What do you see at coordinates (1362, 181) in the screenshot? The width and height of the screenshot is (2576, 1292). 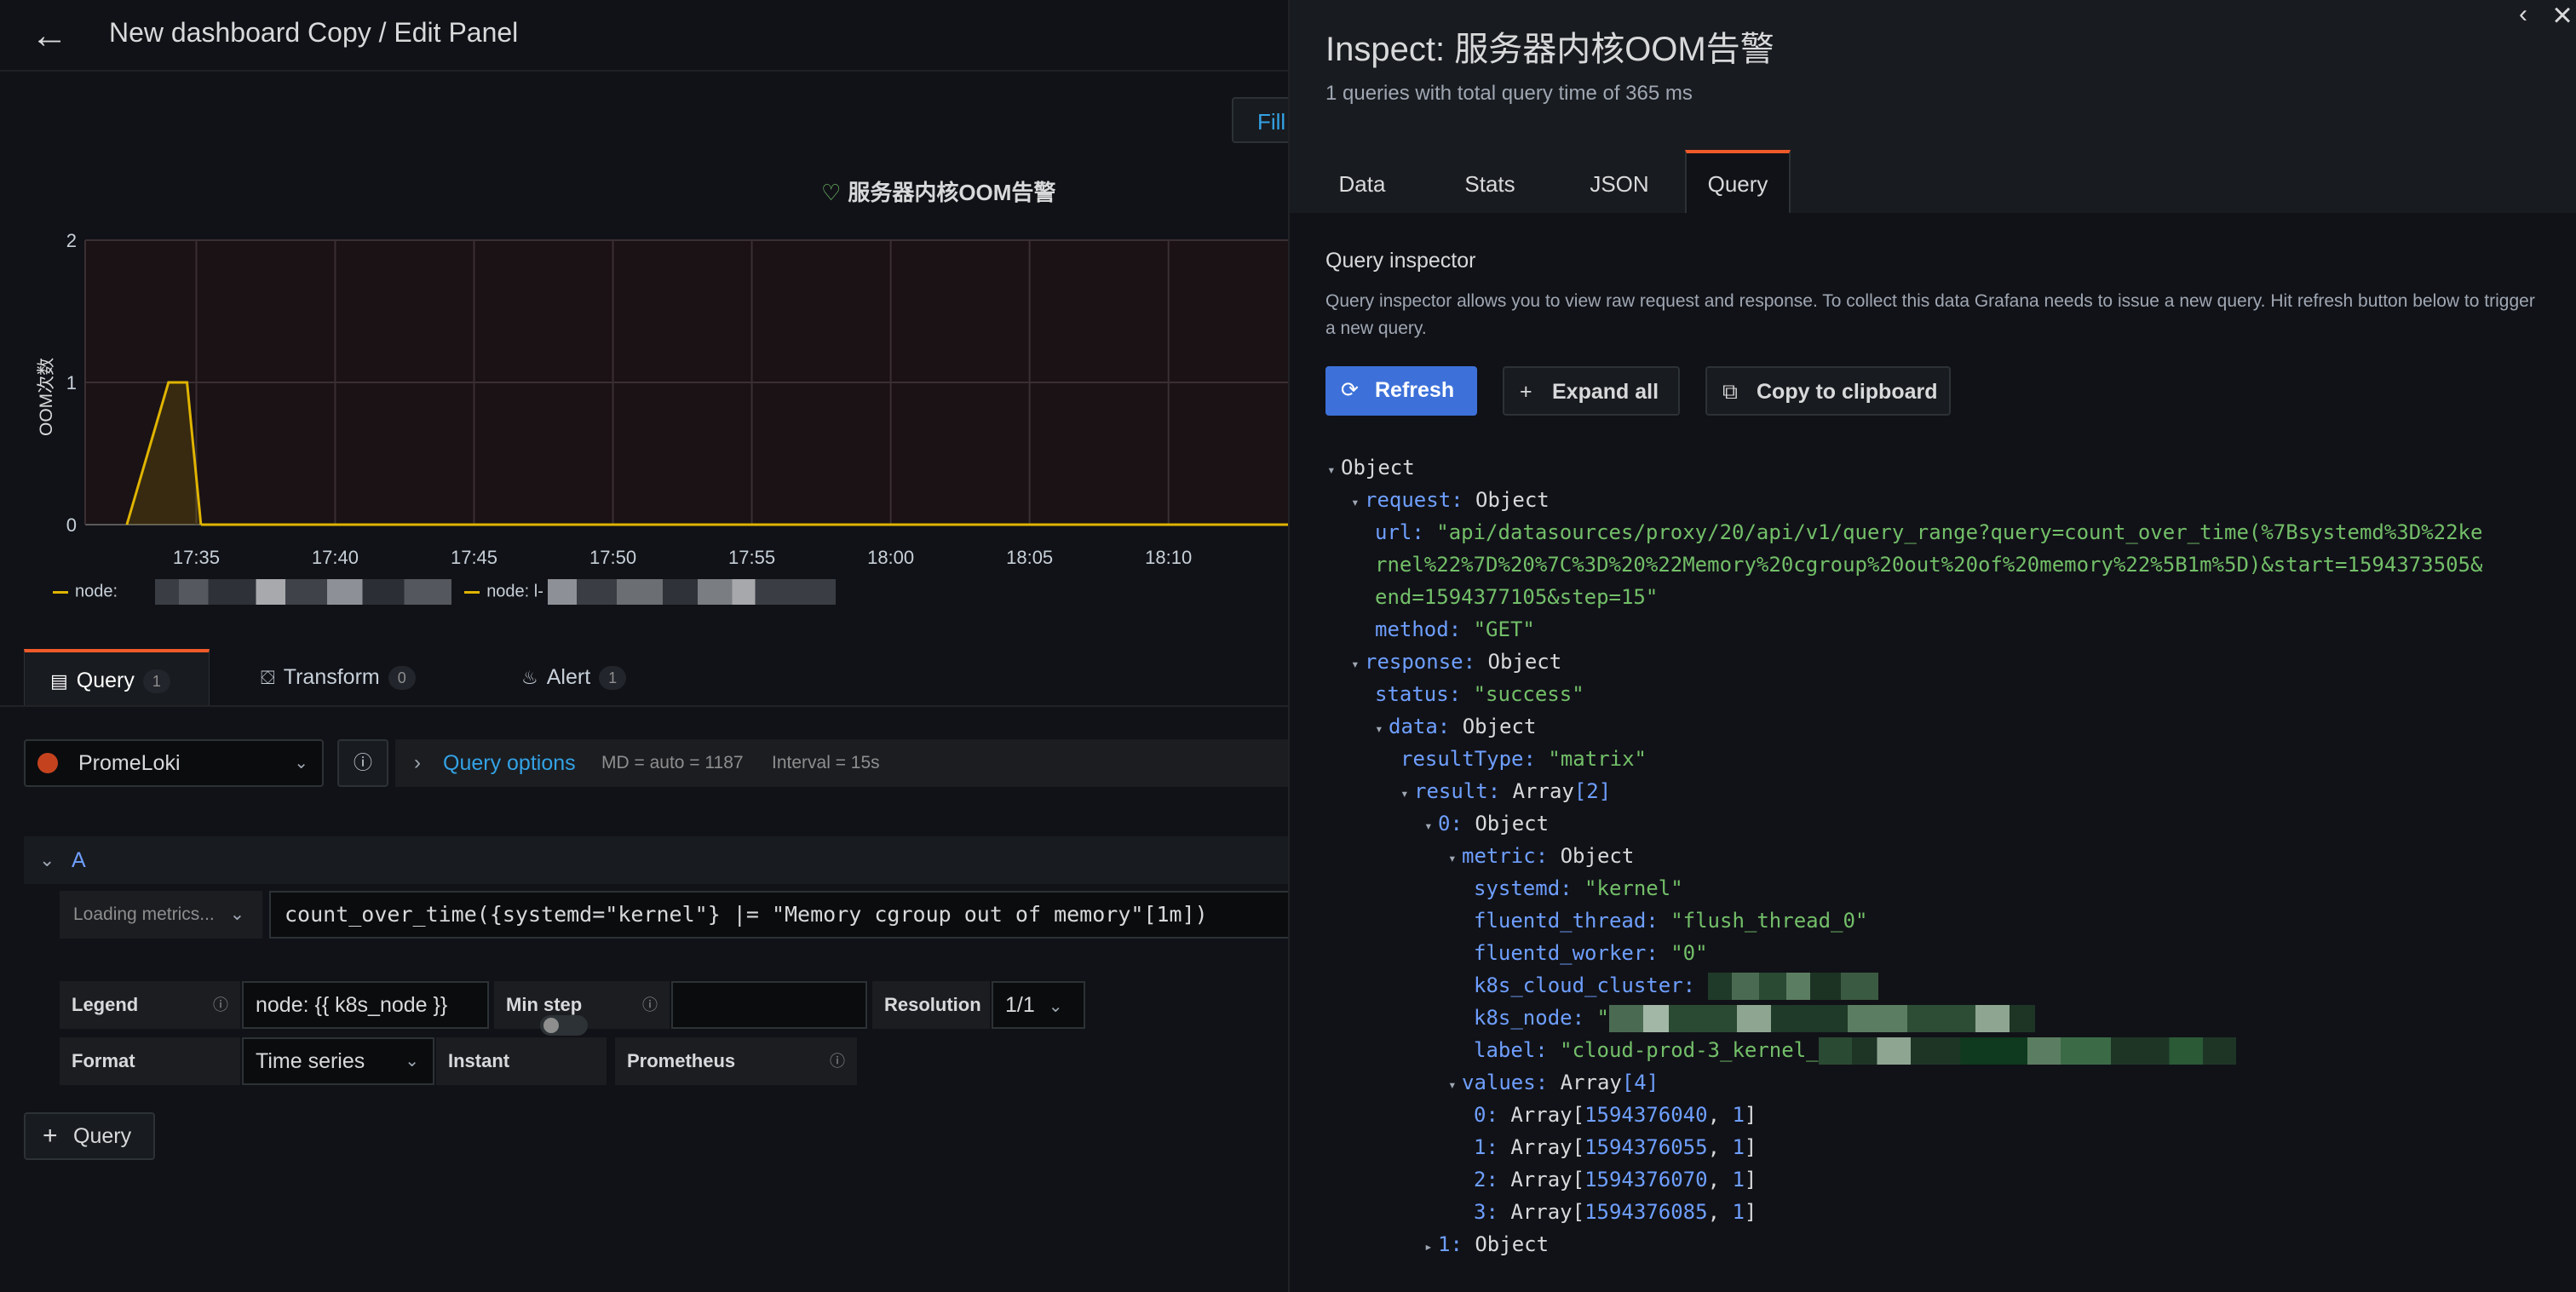 I see `tab-data: Data` at bounding box center [1362, 181].